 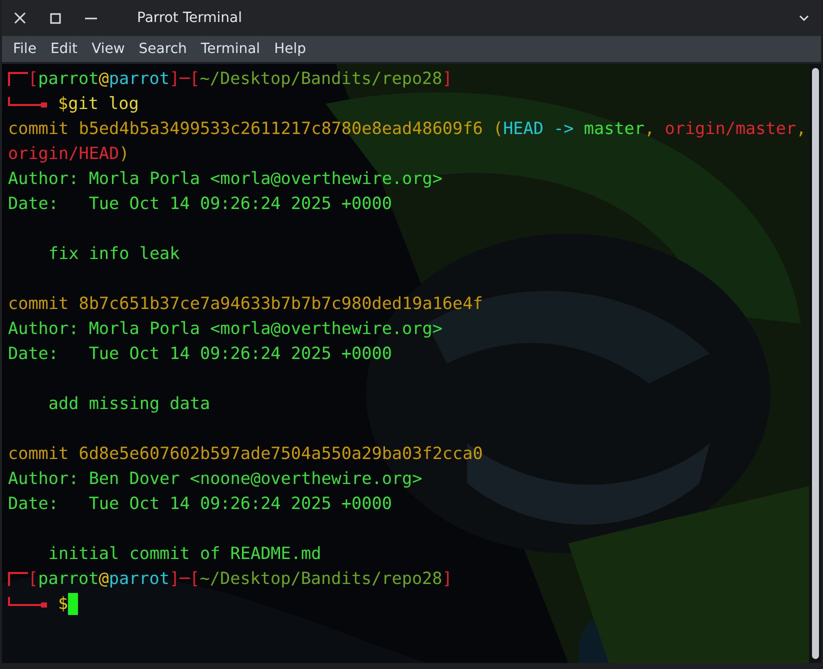 What do you see at coordinates (162, 49) in the screenshot?
I see `menu-item: Search` at bounding box center [162, 49].